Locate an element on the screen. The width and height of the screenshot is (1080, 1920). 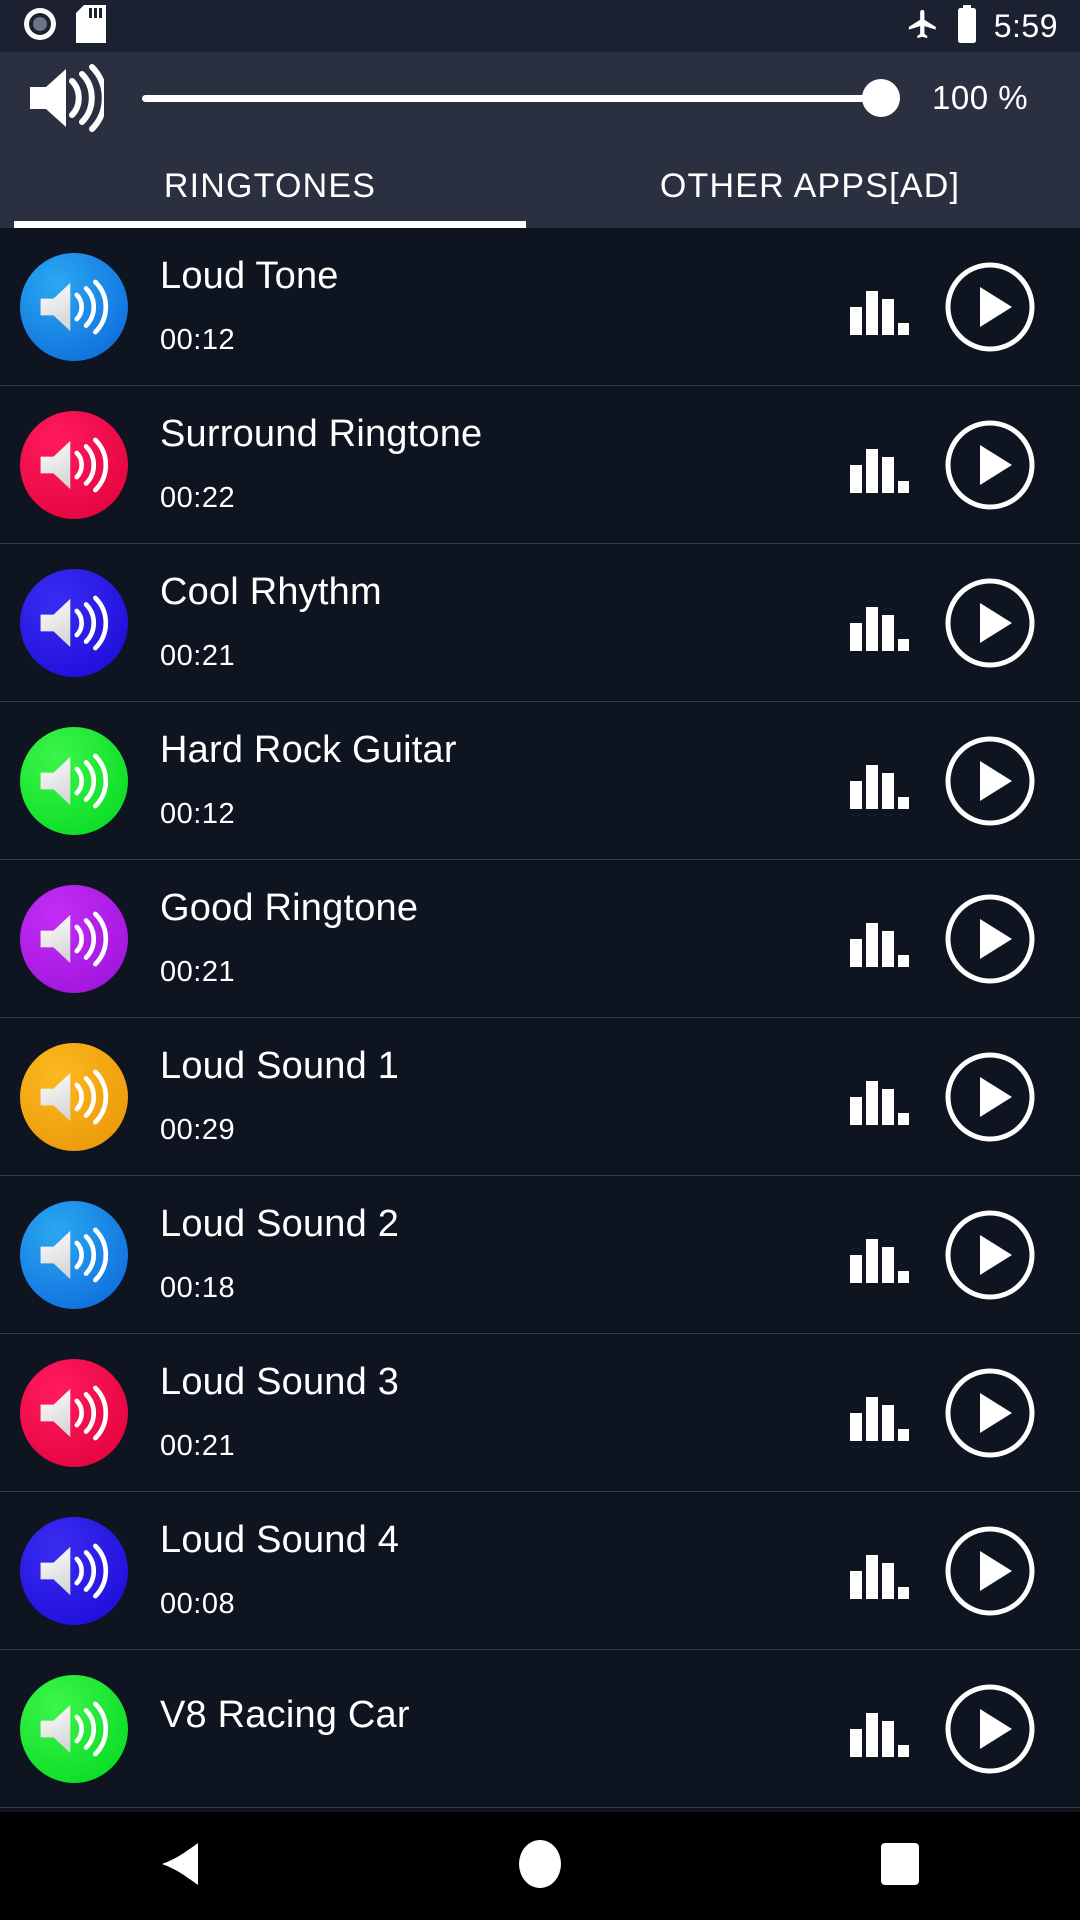
ringtone-title: Cool Rhythm is located at coordinates (271, 592).